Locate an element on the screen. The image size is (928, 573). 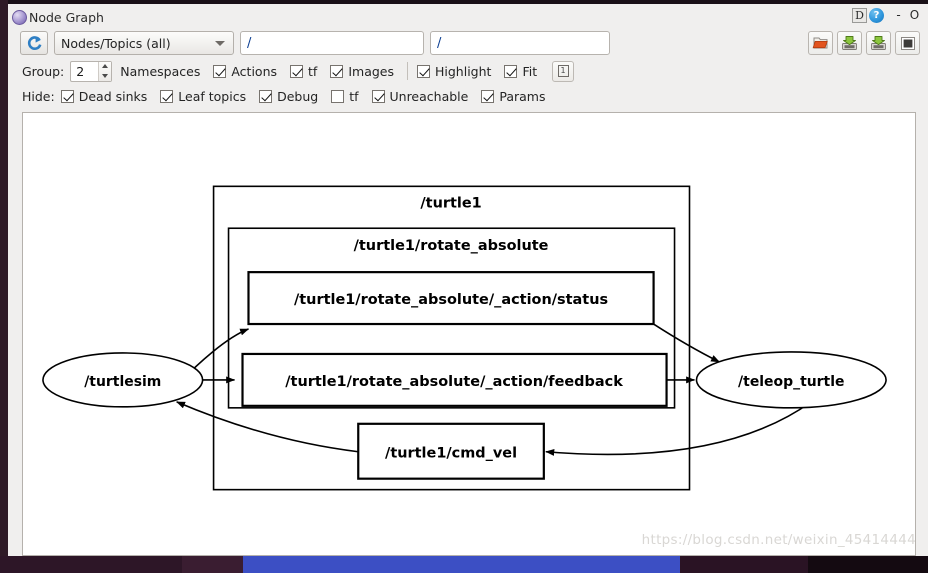
checkbox-highlight-box is located at coordinates (423, 71).